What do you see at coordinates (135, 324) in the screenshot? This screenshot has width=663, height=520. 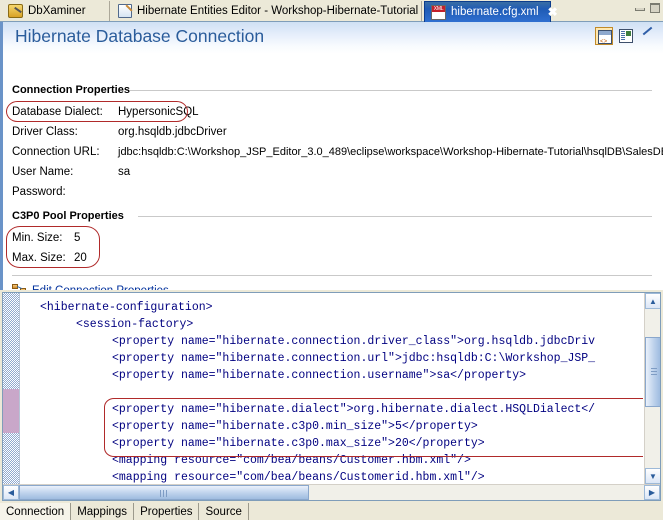 I see `code-line: <session-factory>` at bounding box center [135, 324].